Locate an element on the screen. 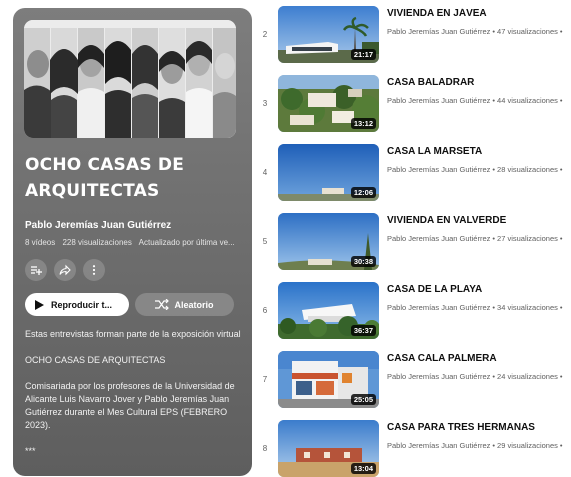 This screenshot has height=477, width=571. video-title: CASA CALA PALMERA is located at coordinates (479, 358).